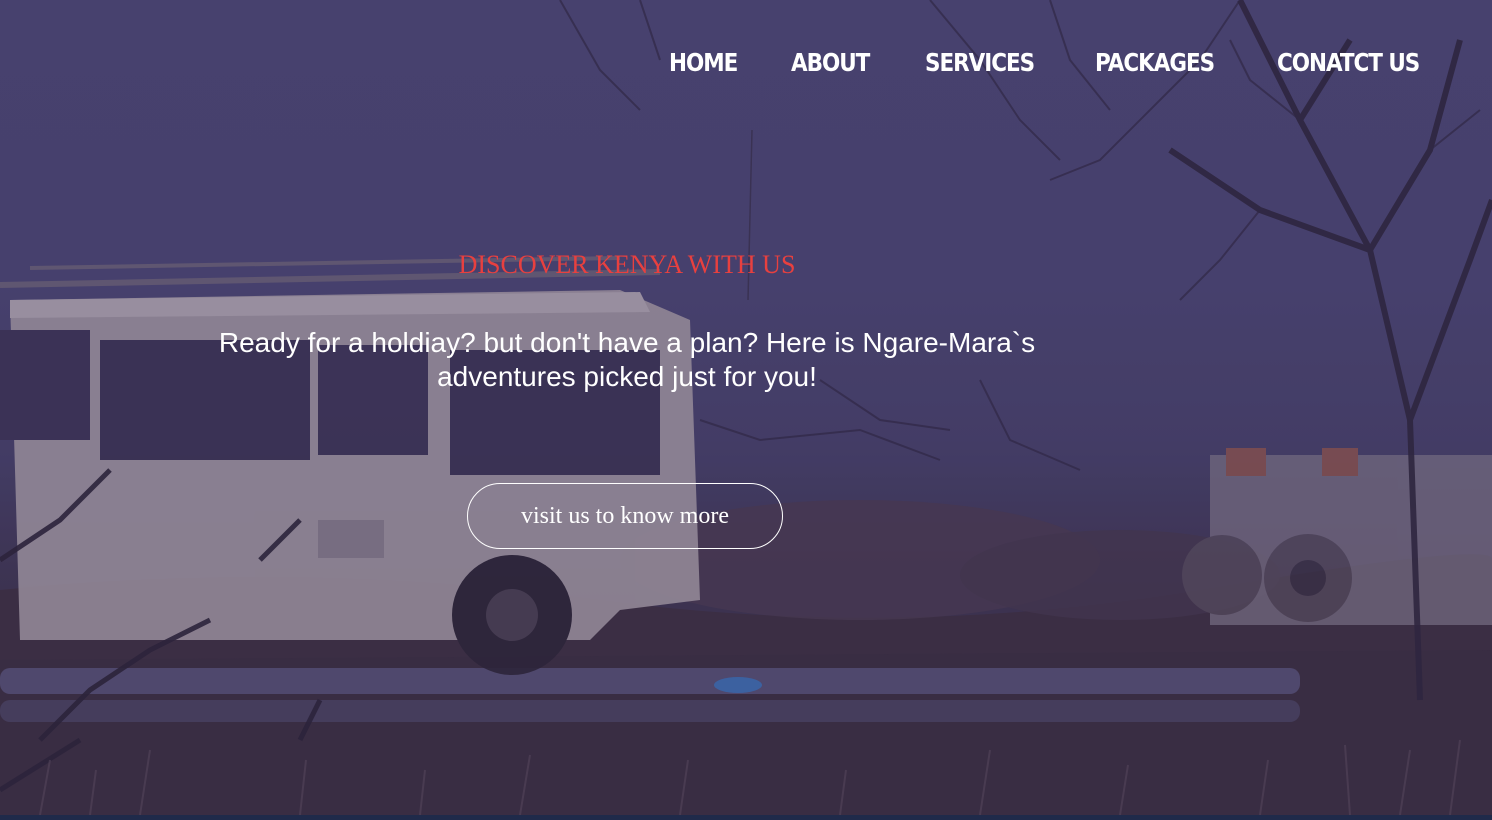 The height and width of the screenshot is (820, 1492). What do you see at coordinates (830, 63) in the screenshot?
I see `nav-item-about: ABOUT` at bounding box center [830, 63].